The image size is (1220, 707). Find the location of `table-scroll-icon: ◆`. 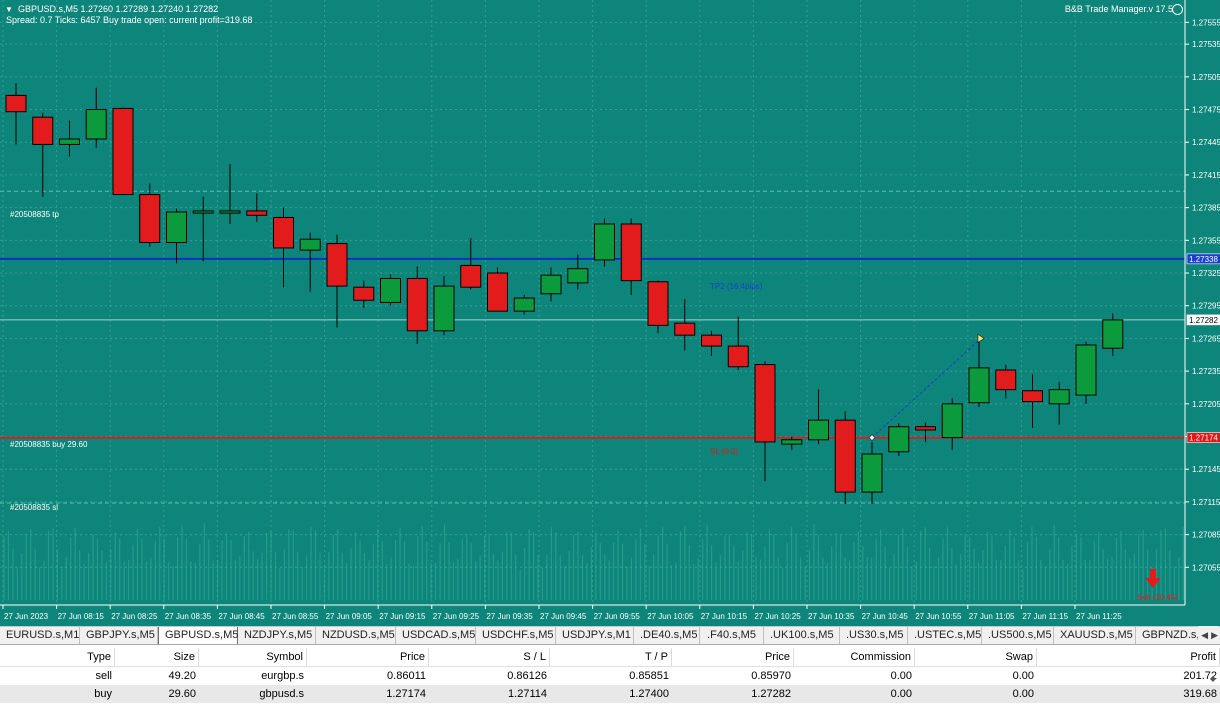

table-scroll-icon: ◆ is located at coordinates (1213, 678).